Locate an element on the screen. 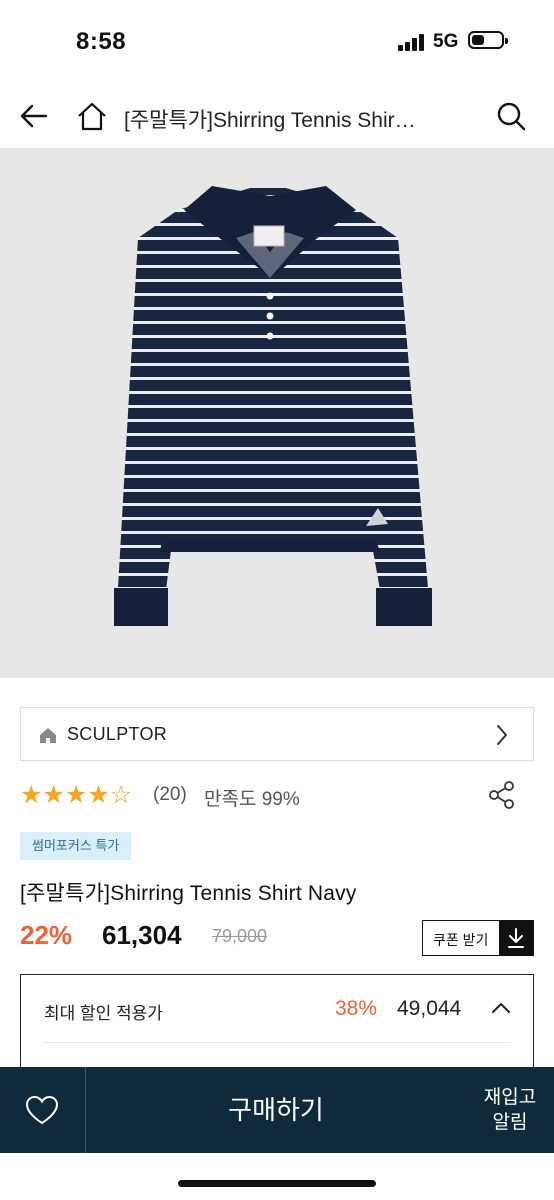 Image resolution: width=554 pixels, height=1200 pixels. rating-row: ★★★★☆ (20) 만족도 99% is located at coordinates (277, 795).